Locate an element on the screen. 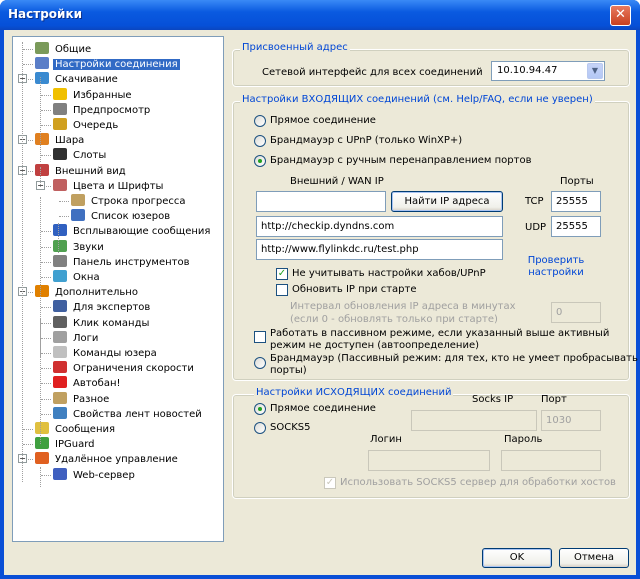 The image size is (640, 579). passive-label-2: режим не доступен (автоопределение) is located at coordinates (375, 345).